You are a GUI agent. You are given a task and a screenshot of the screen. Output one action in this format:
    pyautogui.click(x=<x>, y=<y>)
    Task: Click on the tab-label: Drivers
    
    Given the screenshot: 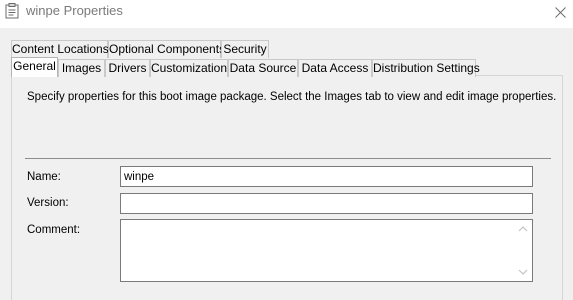 What is the action you would take?
    pyautogui.click(x=127, y=68)
    